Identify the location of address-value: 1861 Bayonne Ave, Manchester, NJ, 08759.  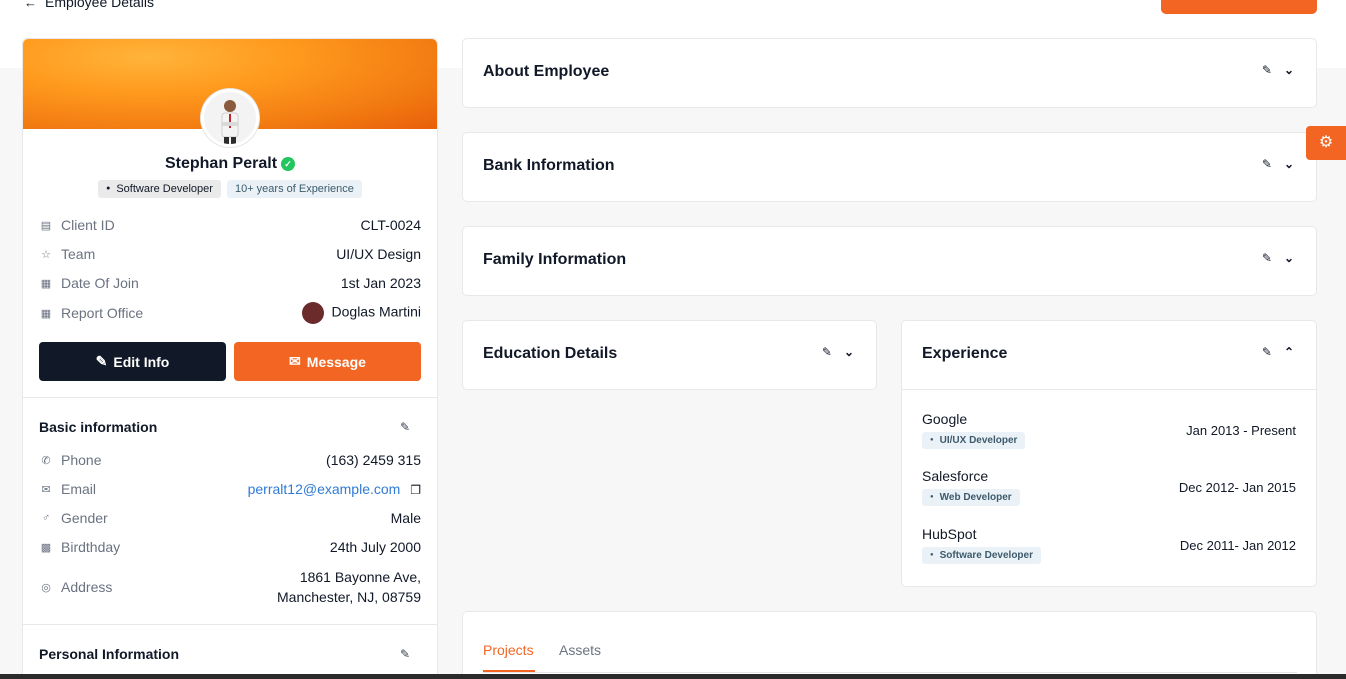
(349, 587).